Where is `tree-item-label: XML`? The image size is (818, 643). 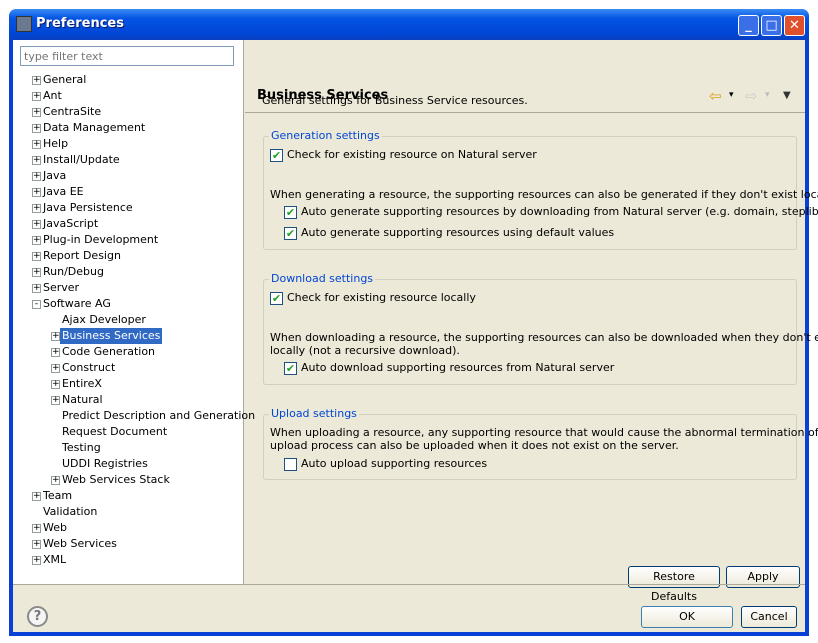 tree-item-label: XML is located at coordinates (55, 559).